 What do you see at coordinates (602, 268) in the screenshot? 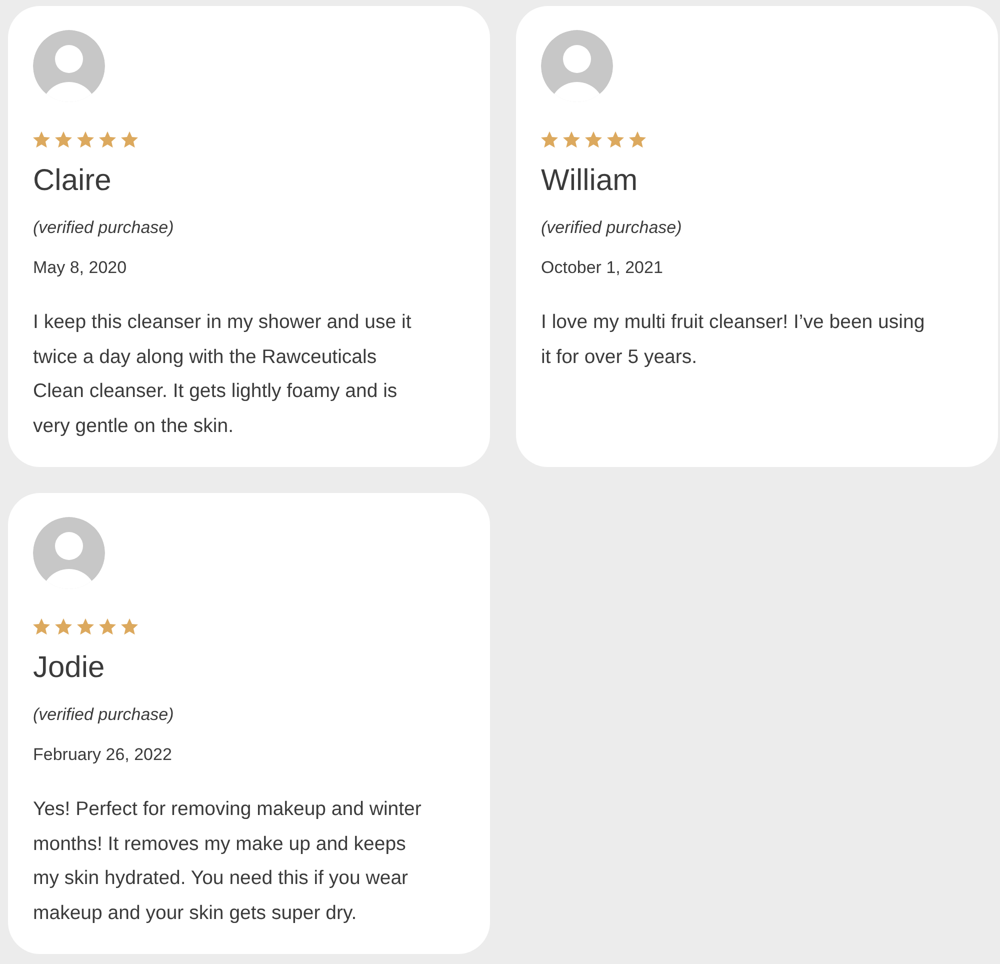
I see `review-date: October 1, 2021` at bounding box center [602, 268].